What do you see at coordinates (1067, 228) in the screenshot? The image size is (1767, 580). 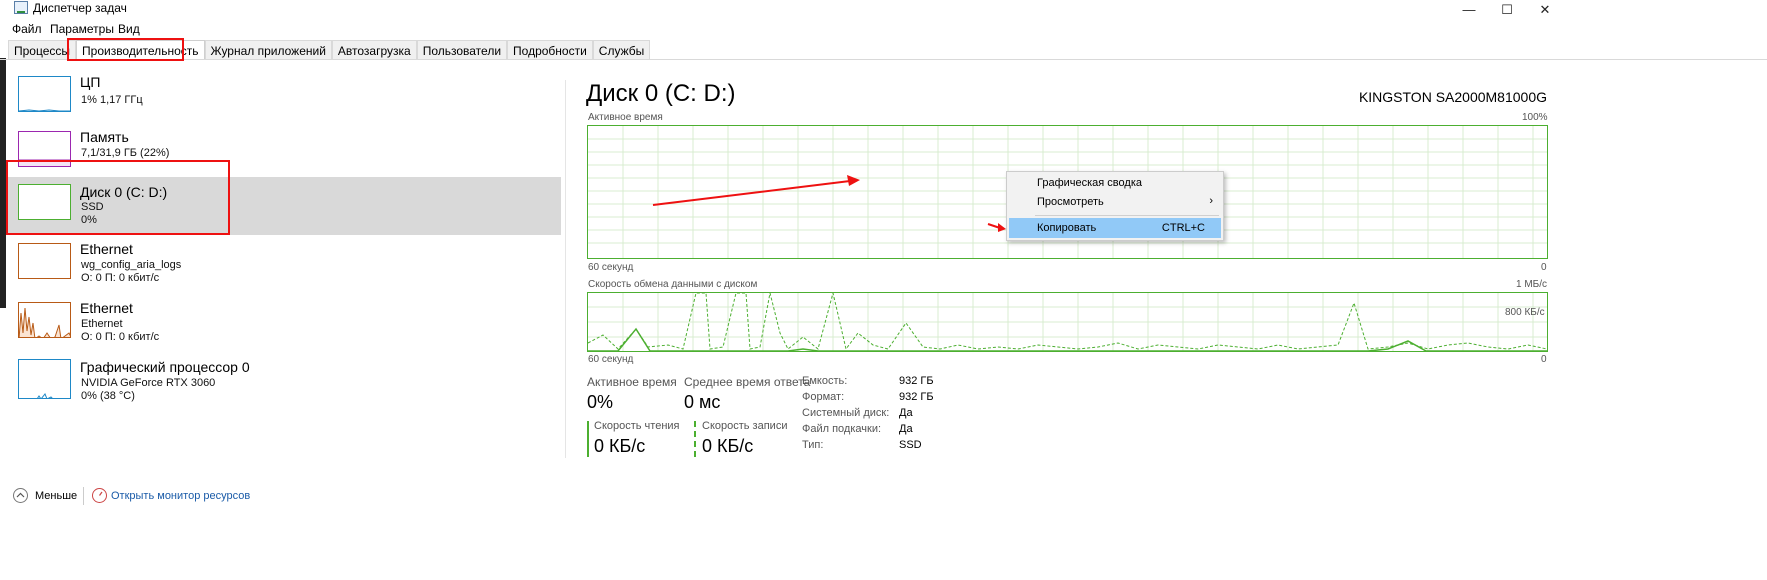 I see `context-menu-label: Копировать` at bounding box center [1067, 228].